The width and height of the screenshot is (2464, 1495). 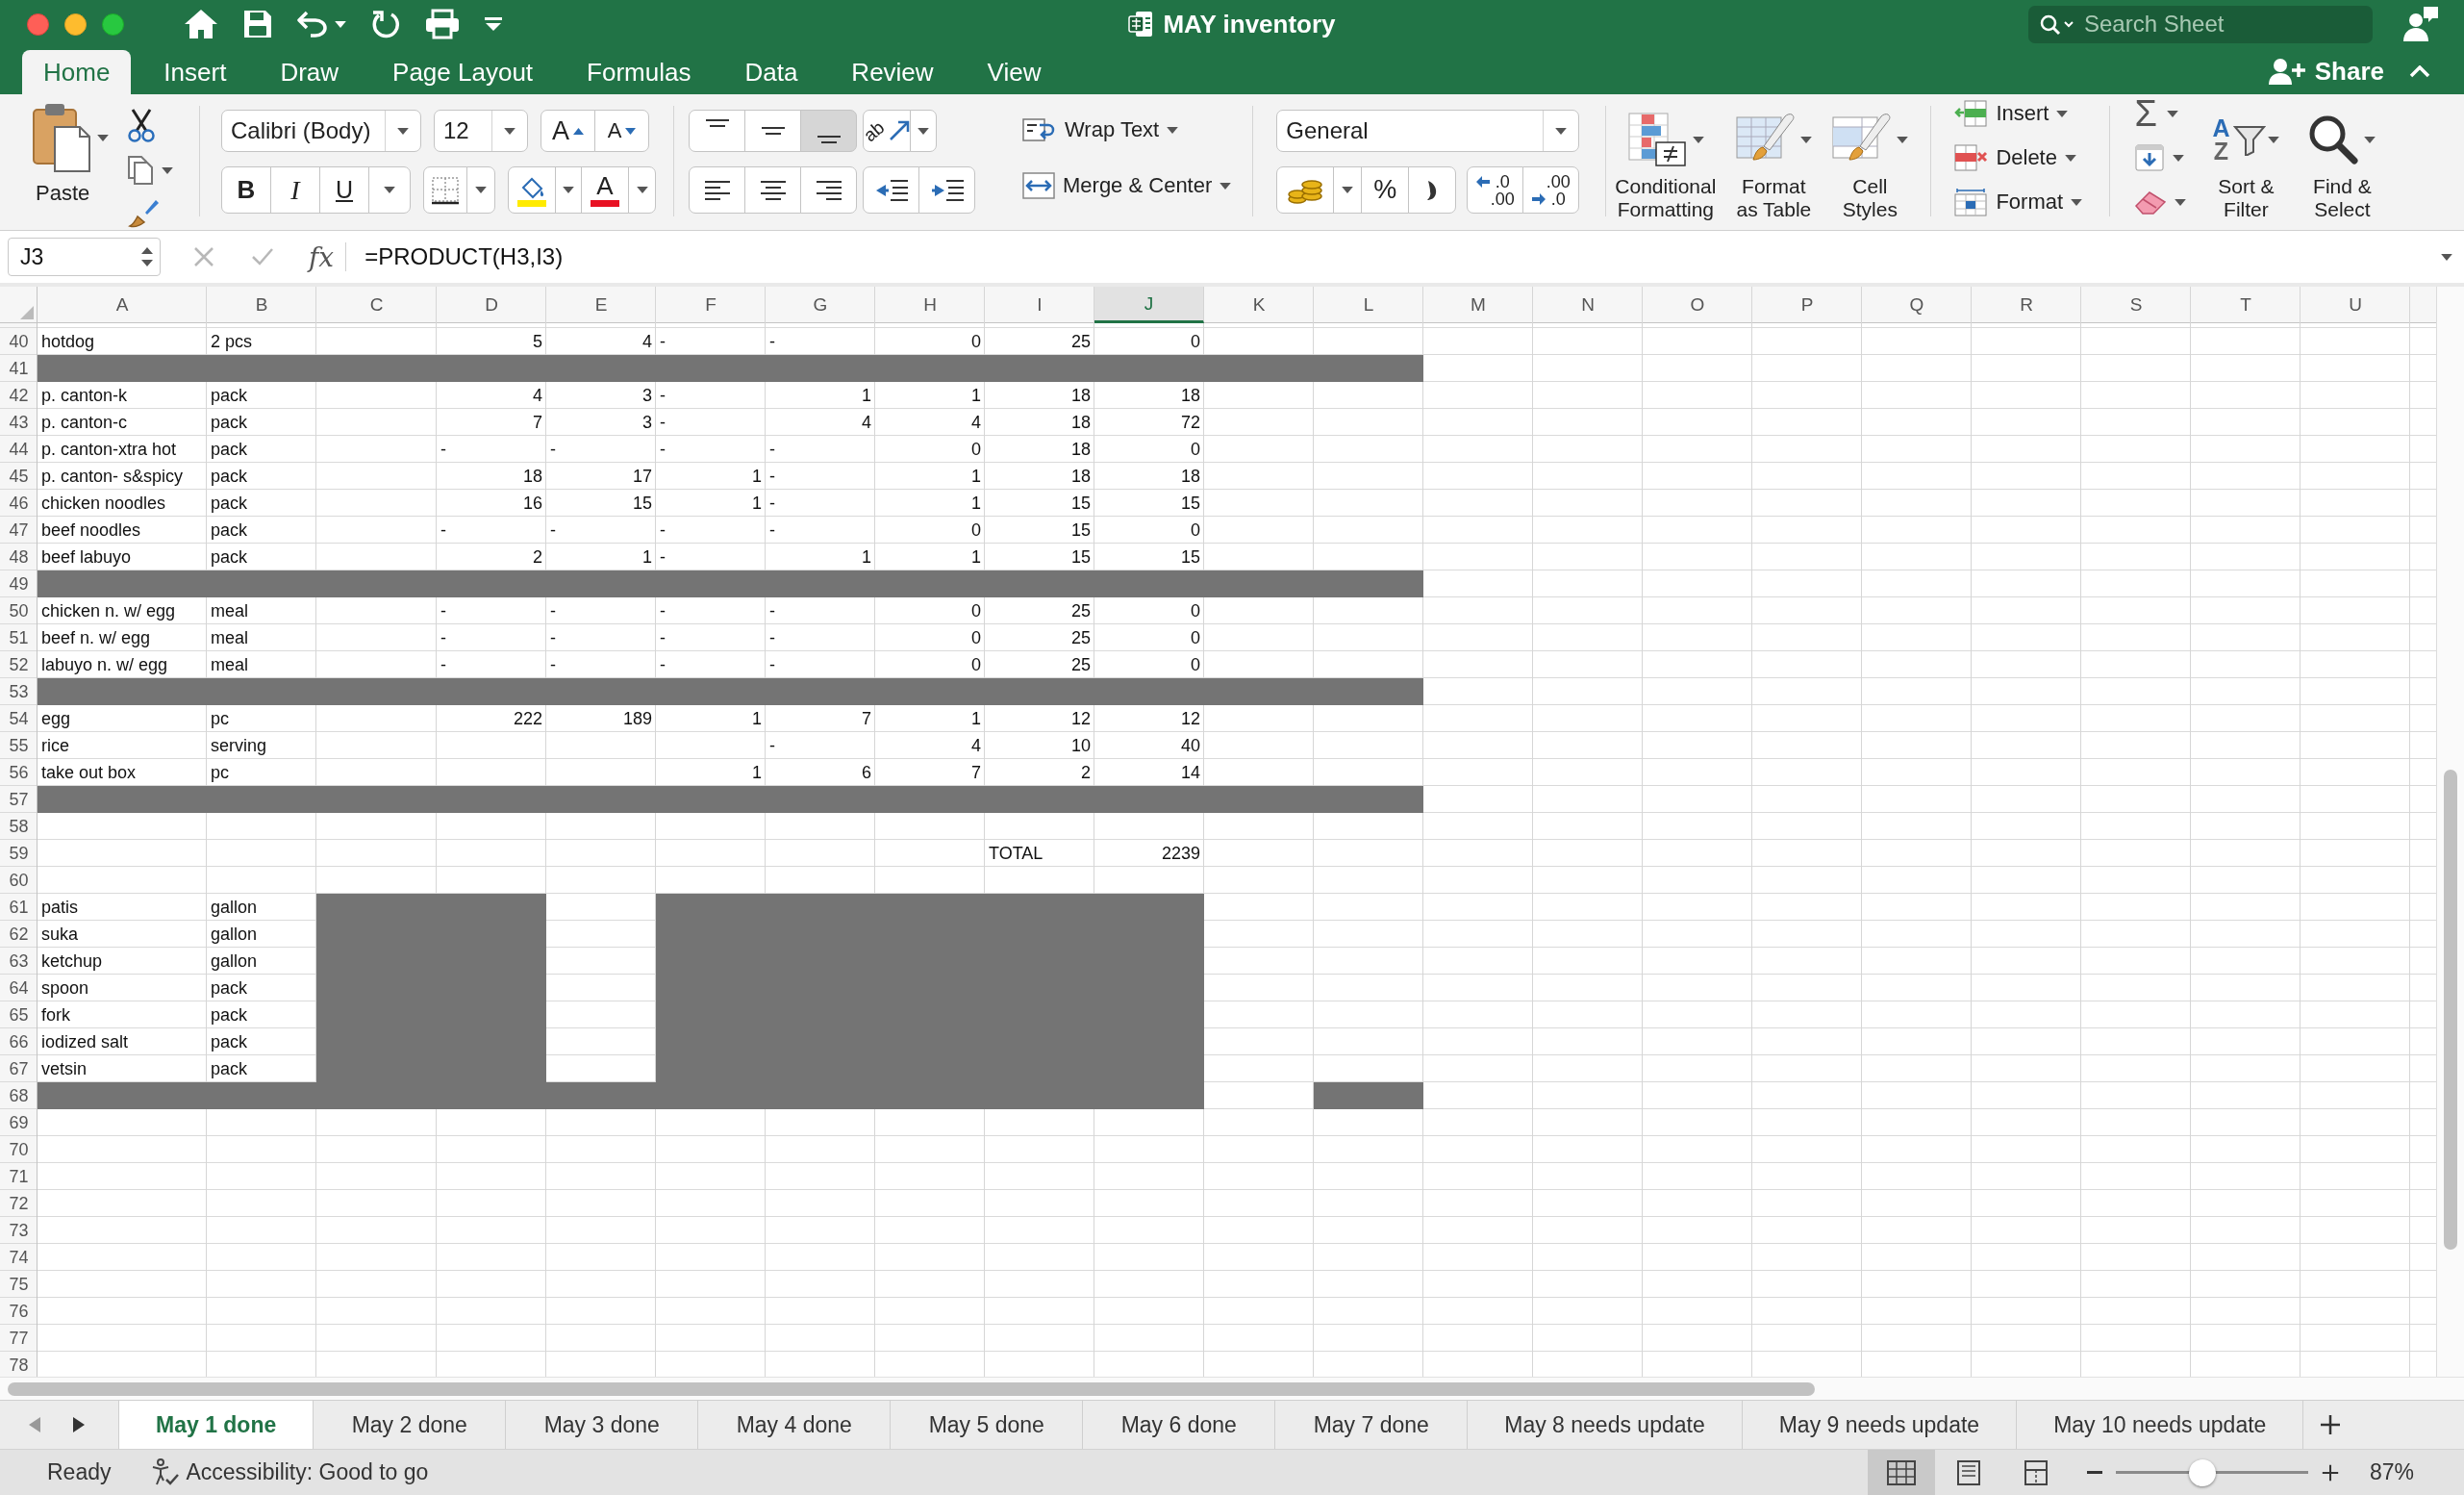 What do you see at coordinates (2022, 157) in the screenshot?
I see `delete-cells-button: Delete` at bounding box center [2022, 157].